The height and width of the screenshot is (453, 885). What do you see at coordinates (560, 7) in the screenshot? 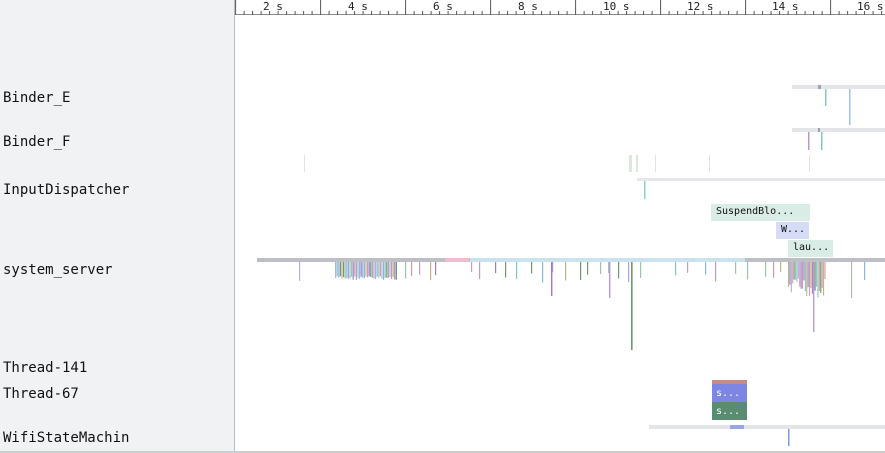
I see `time-ruler: 2 s 4 s 6 s 8 s 10 s 12 s 14 s 16 s` at bounding box center [560, 7].